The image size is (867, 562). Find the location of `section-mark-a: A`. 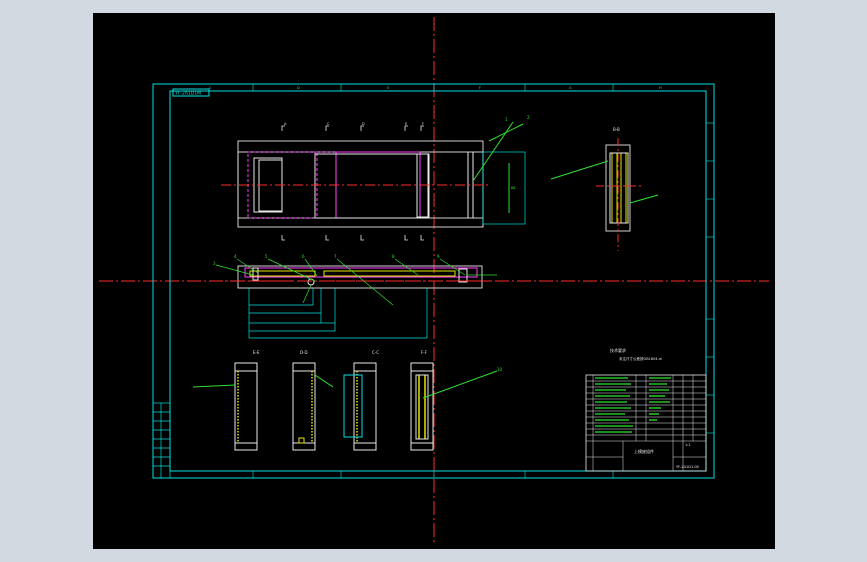

section-mark-a: A is located at coordinates (285, 124).